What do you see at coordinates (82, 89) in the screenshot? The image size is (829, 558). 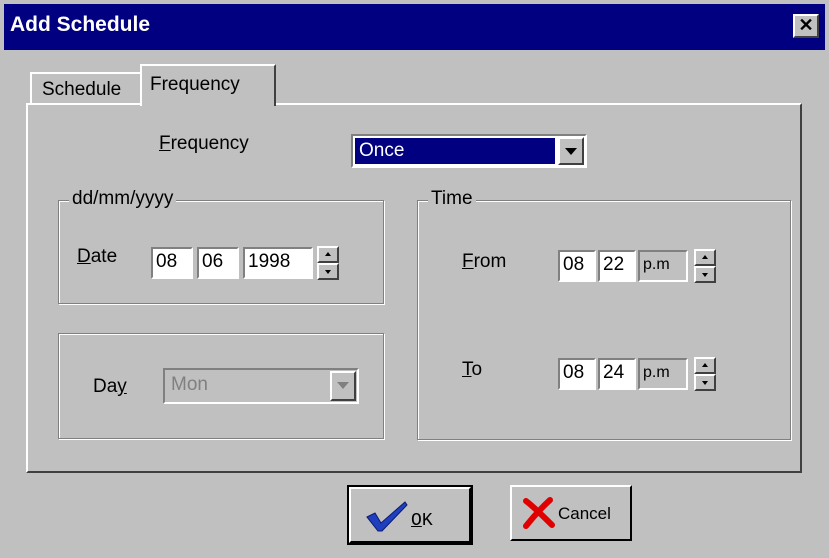 I see `tab-schedule-label: Schedule` at bounding box center [82, 89].